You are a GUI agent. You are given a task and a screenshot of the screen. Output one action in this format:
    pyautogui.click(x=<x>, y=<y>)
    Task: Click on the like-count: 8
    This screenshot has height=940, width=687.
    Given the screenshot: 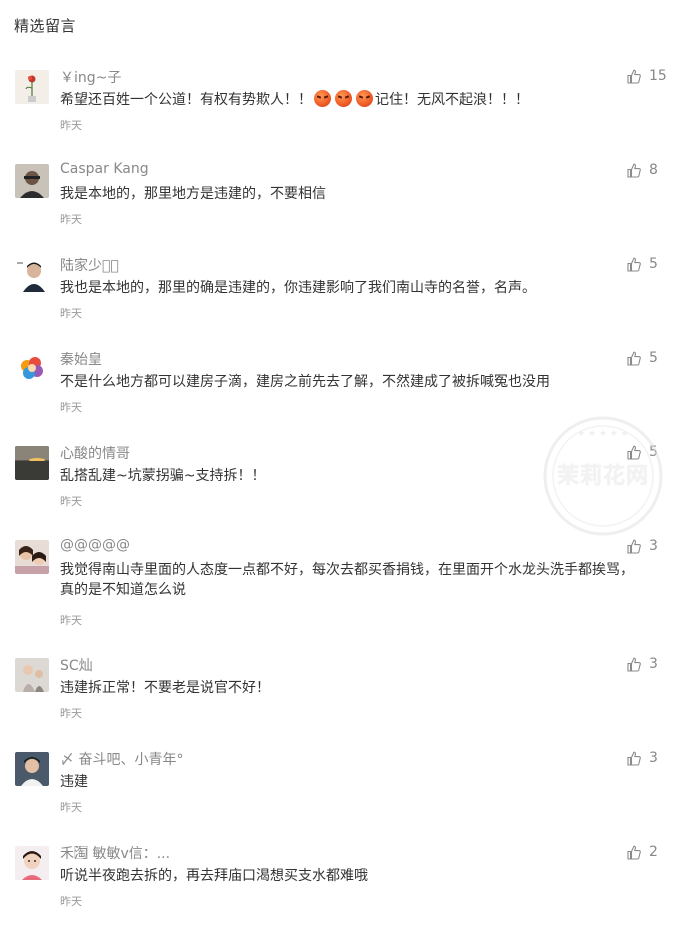 What is the action you would take?
    pyautogui.click(x=653, y=170)
    